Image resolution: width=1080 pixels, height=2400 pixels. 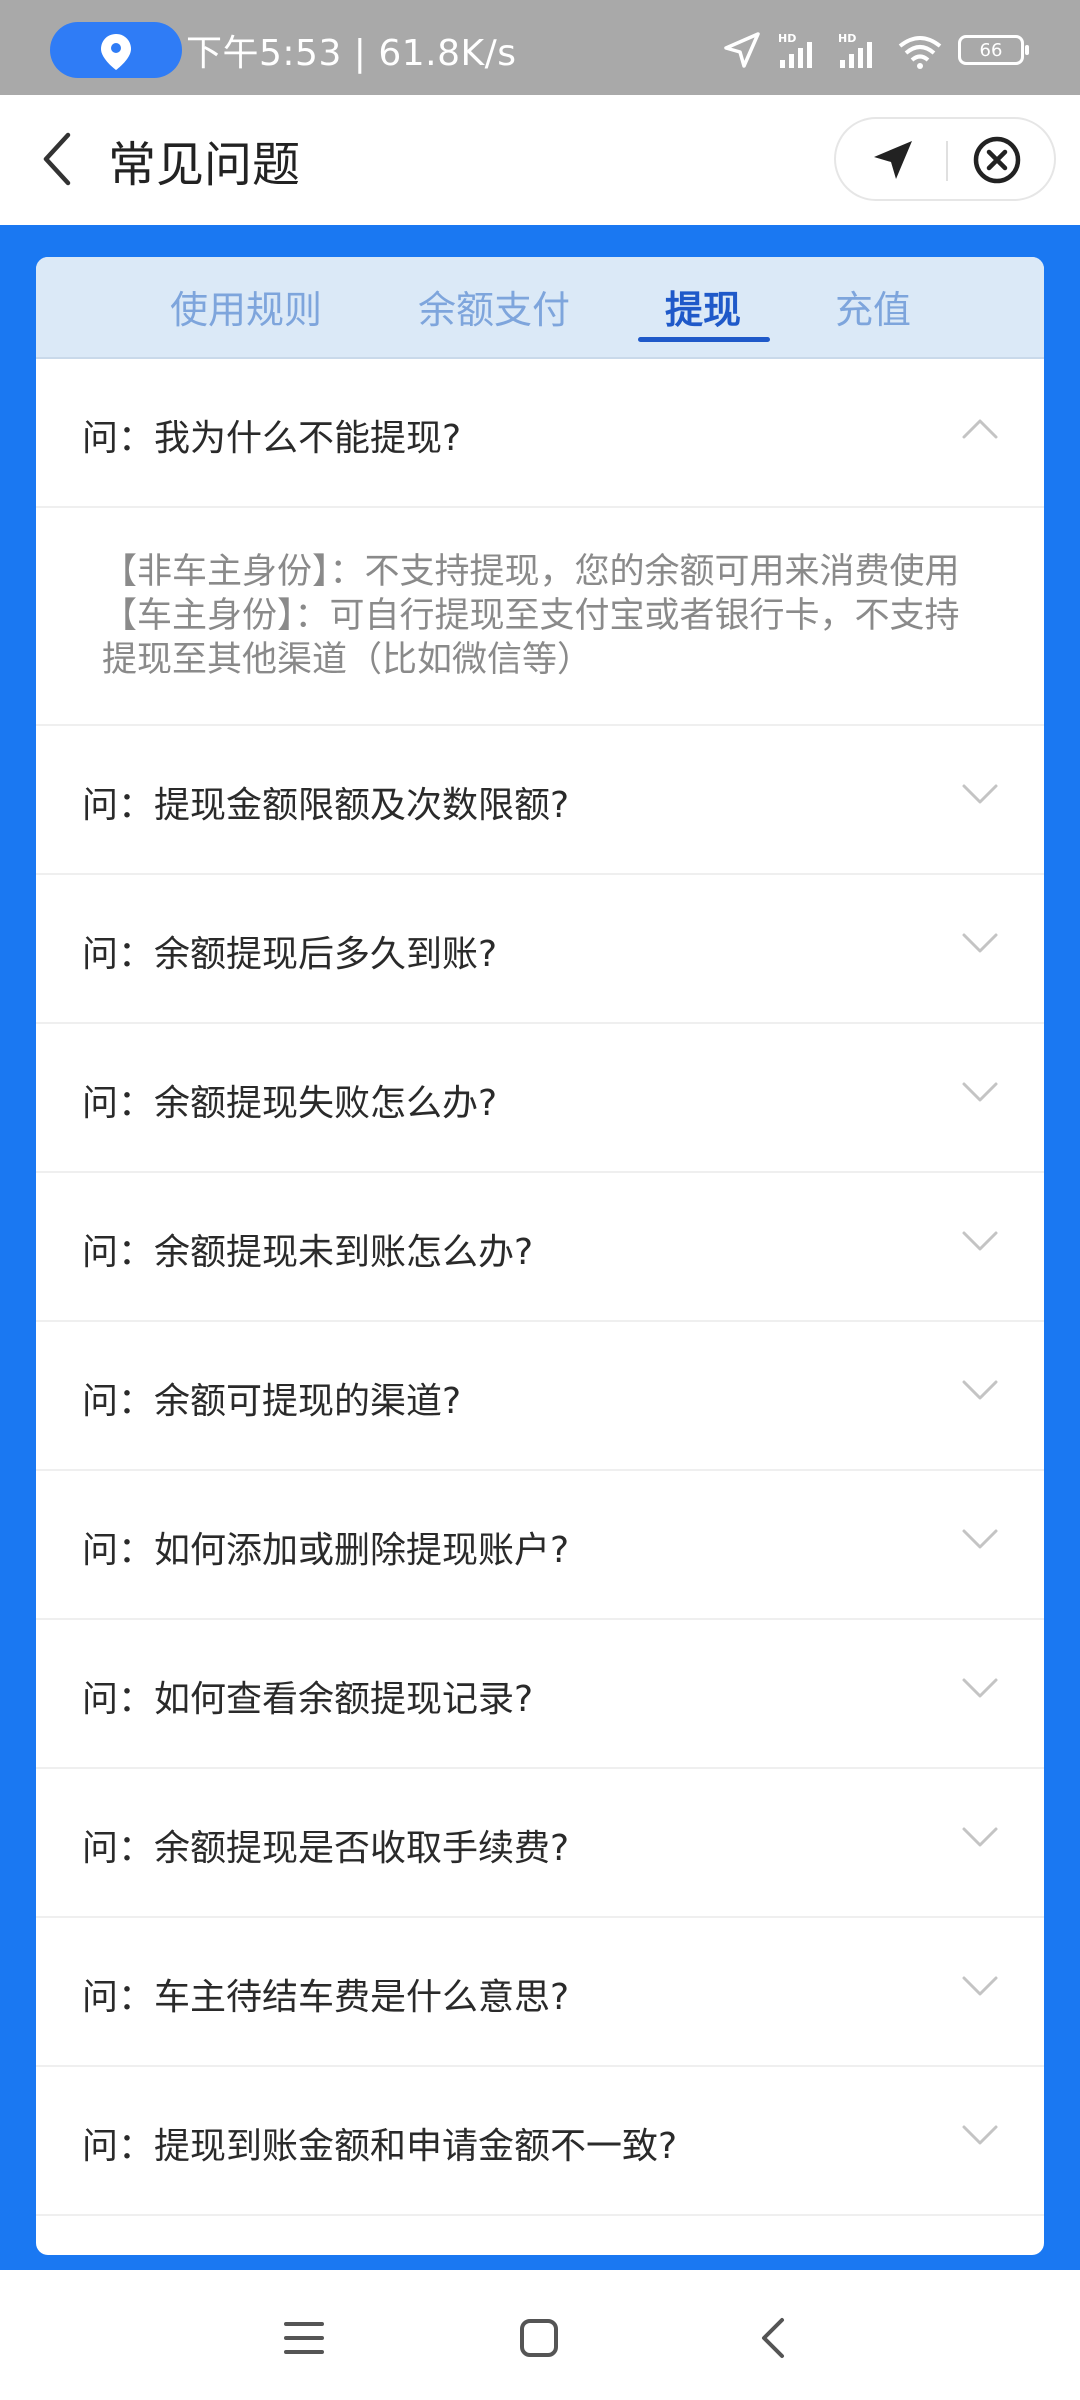 What do you see at coordinates (326, 1550) in the screenshot?
I see `faq-question: 问：如何添加或删除提现账户?` at bounding box center [326, 1550].